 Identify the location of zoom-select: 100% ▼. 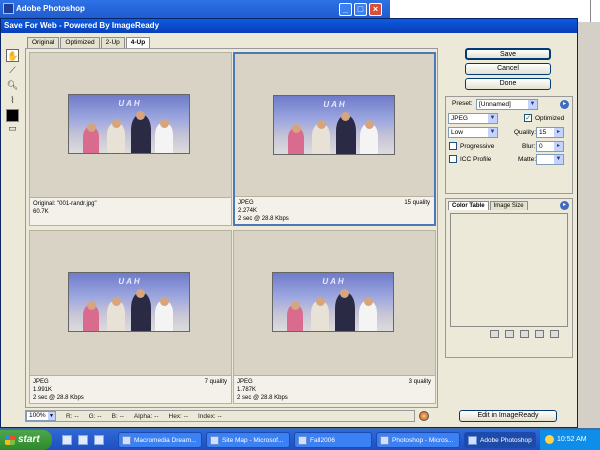
(41, 416).